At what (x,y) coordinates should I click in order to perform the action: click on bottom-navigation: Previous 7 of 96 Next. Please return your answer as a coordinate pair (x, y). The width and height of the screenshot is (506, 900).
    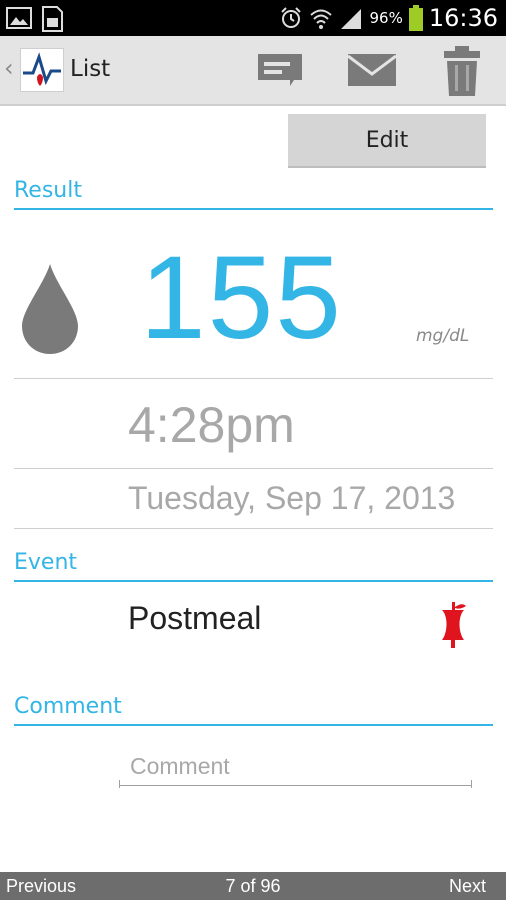
    Looking at the image, I should click on (253, 886).